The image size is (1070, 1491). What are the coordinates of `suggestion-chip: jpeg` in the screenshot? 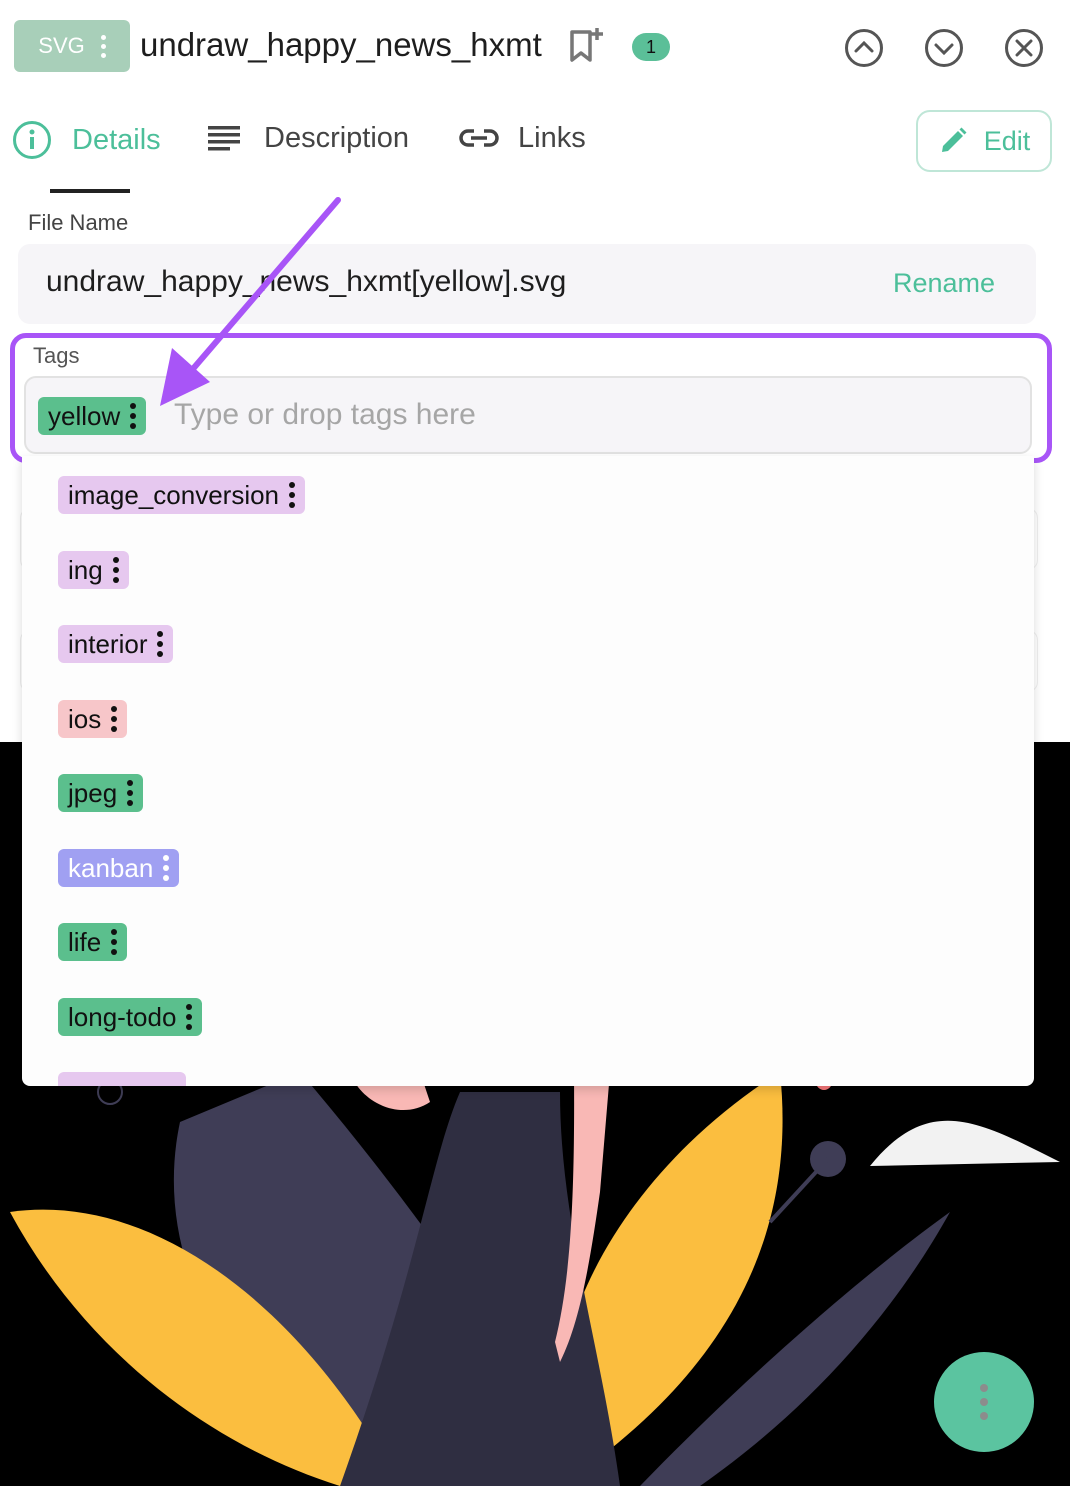 It's located at (101, 793).